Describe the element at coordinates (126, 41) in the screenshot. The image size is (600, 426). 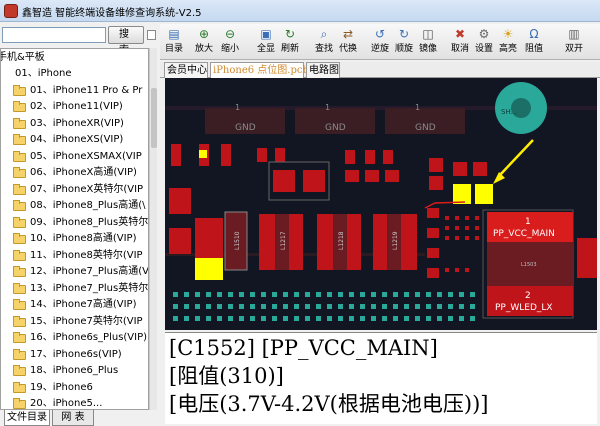
I see `search-button: 搜 索` at that location.